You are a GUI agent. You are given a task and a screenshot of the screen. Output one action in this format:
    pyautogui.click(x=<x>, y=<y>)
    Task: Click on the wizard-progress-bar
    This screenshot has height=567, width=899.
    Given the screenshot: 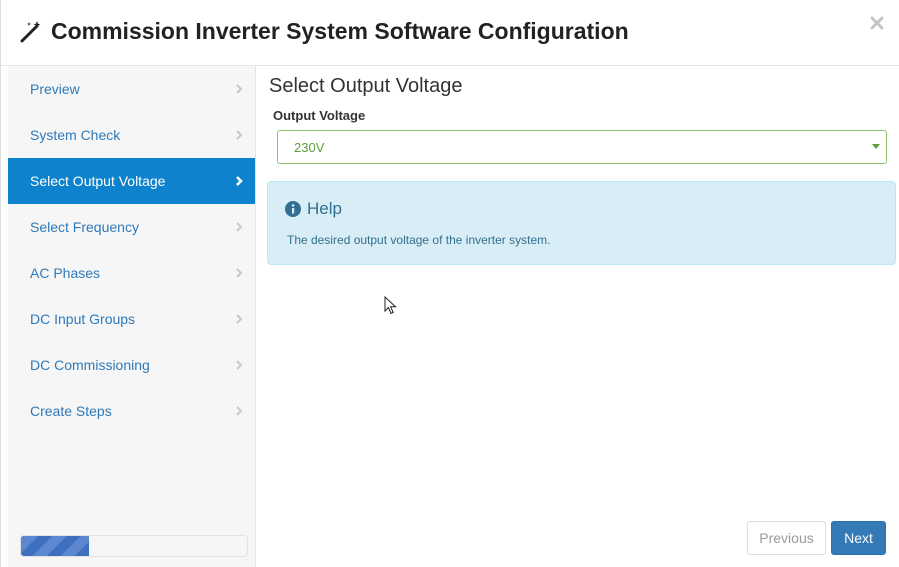 What is the action you would take?
    pyautogui.click(x=134, y=546)
    